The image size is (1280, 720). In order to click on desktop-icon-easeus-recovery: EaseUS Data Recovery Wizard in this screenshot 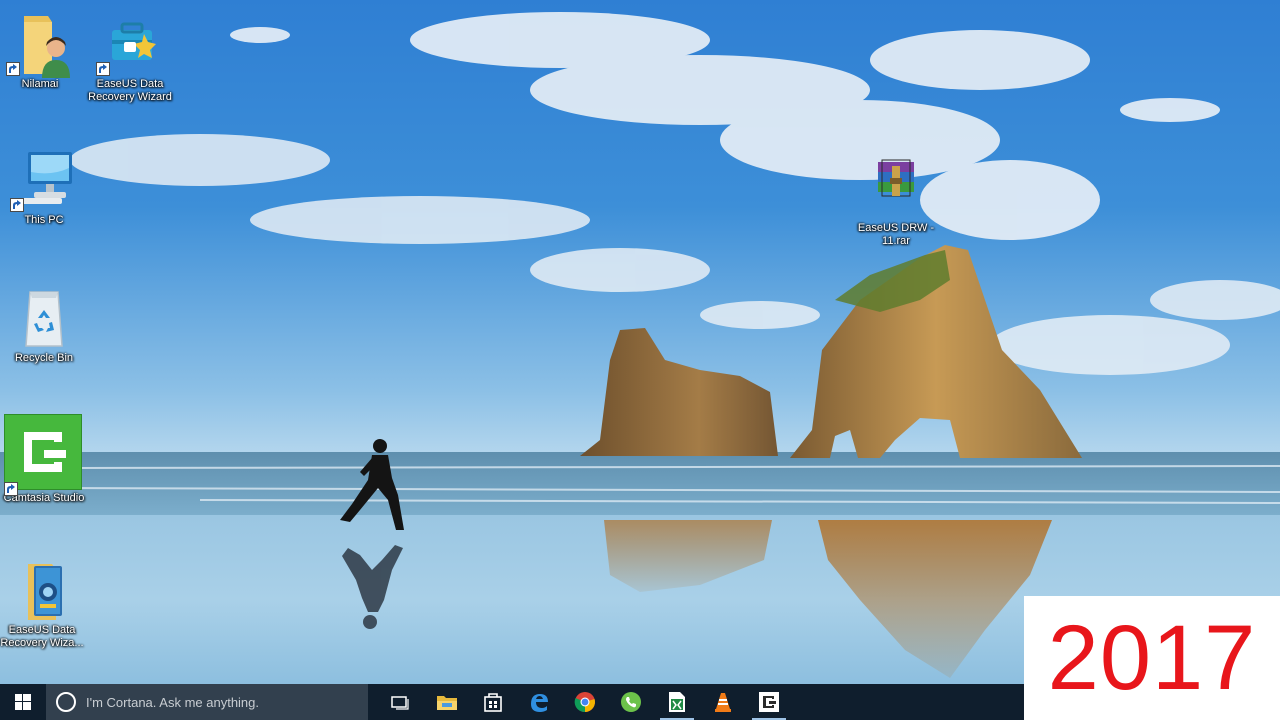, I will do `click(130, 58)`.